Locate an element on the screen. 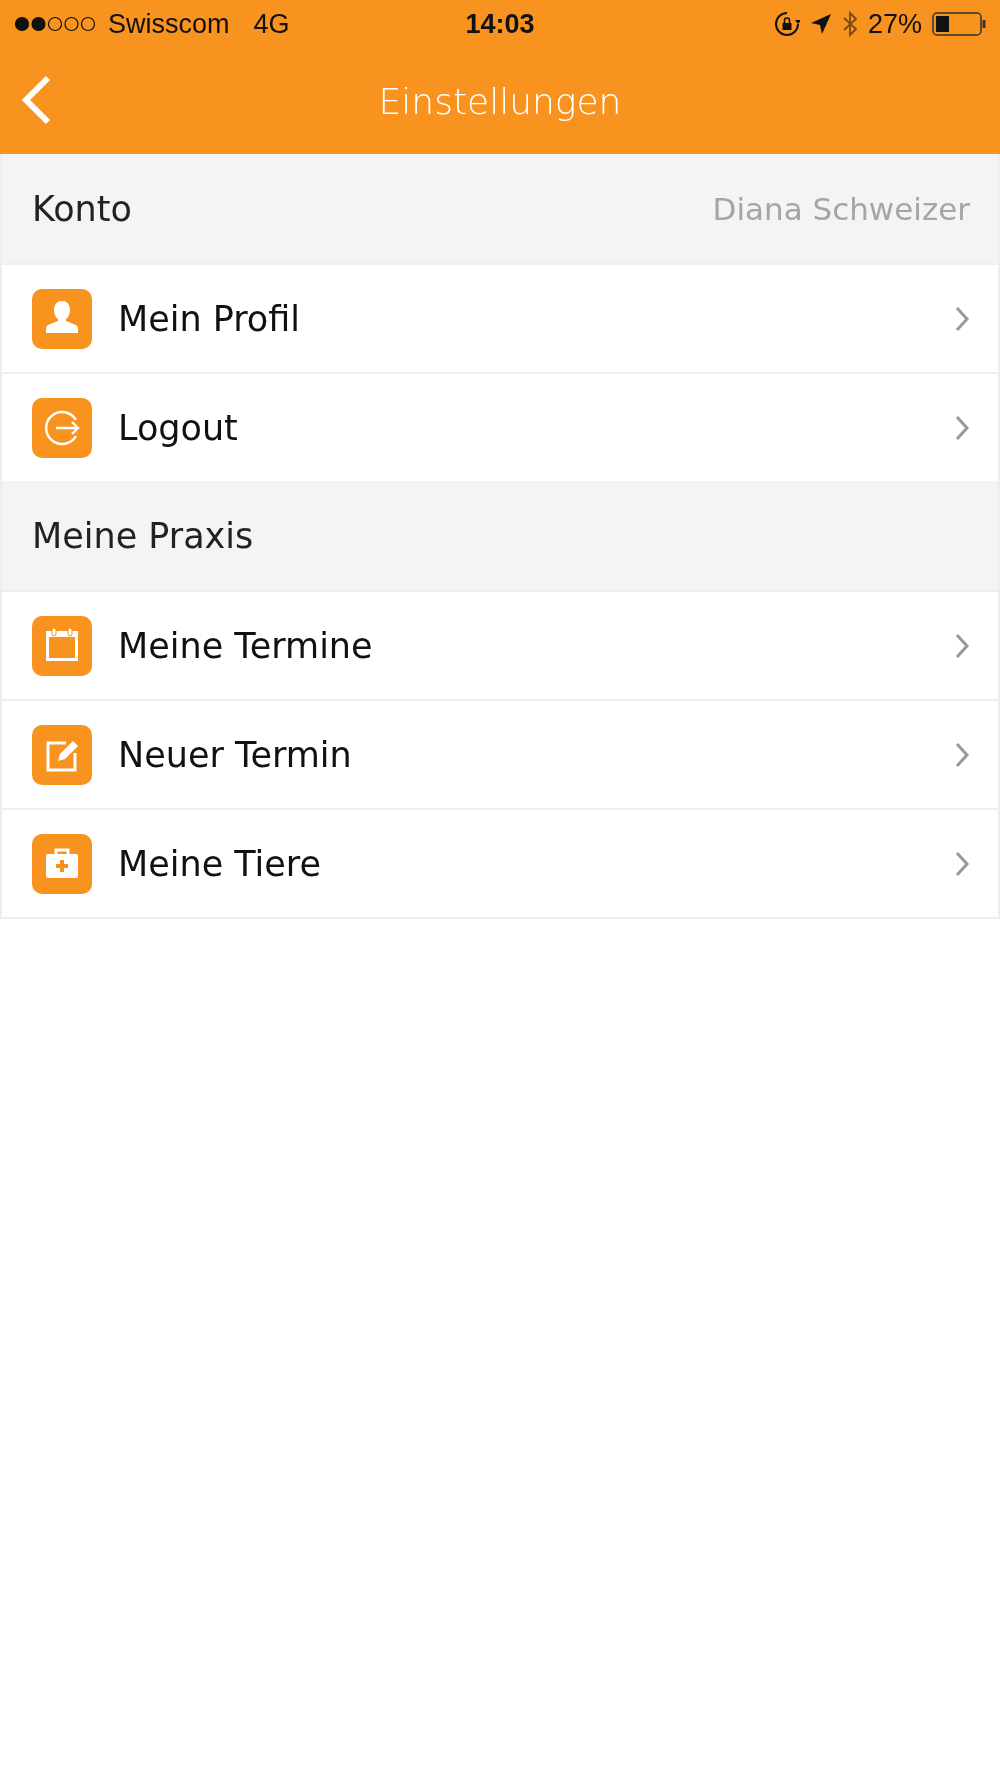  bluetooth-icon is located at coordinates (849, 24).